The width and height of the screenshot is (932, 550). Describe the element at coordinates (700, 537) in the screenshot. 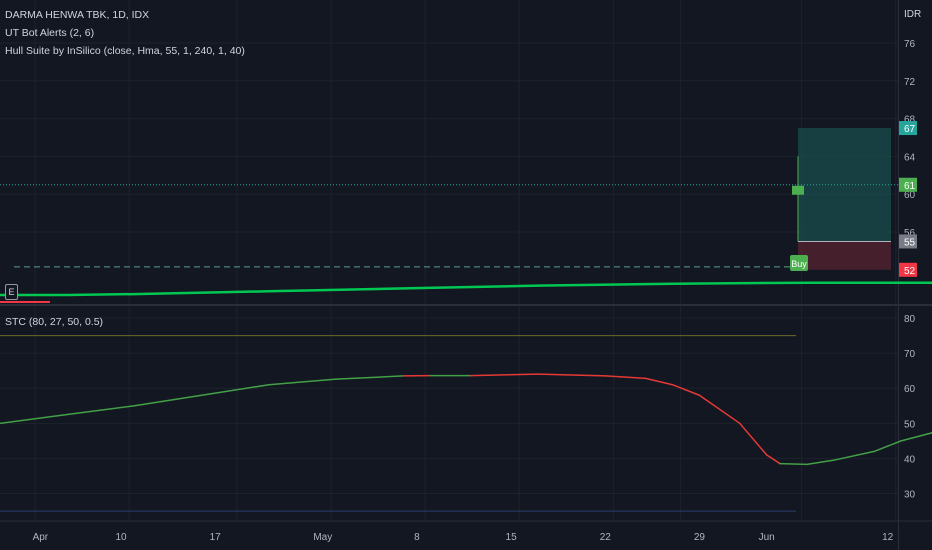

I see `time-tick-label: 29` at that location.